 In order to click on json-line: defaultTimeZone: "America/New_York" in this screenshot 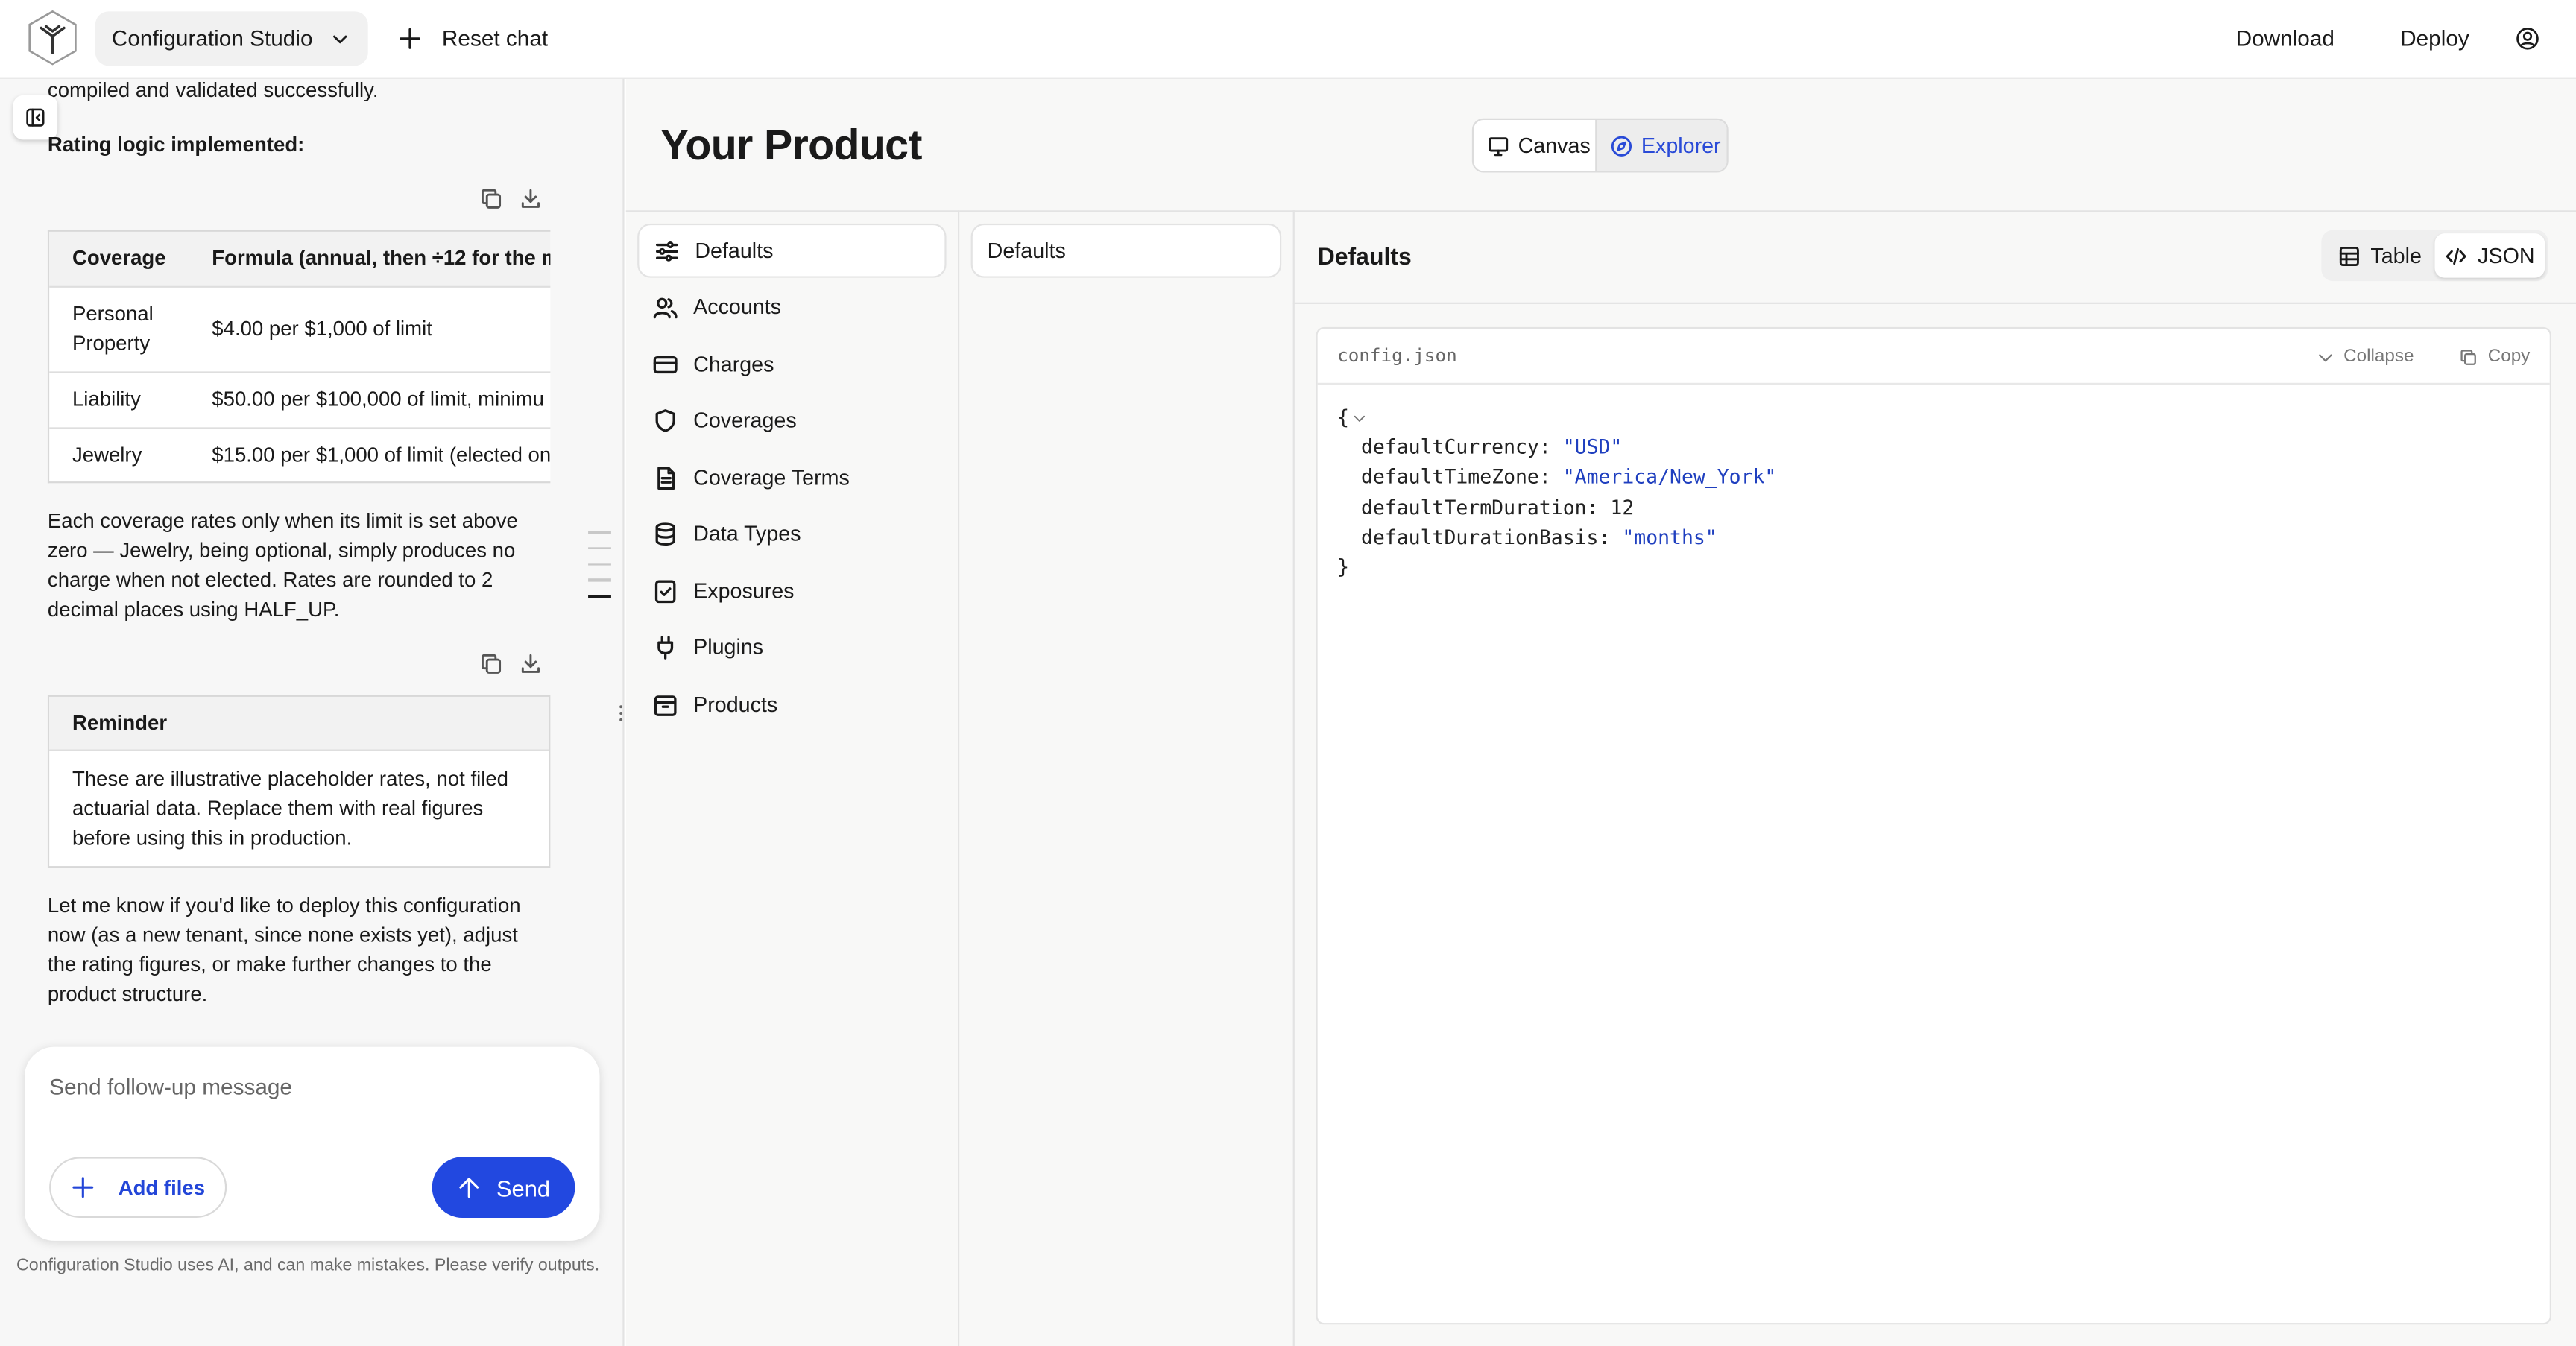, I will do `click(1557, 477)`.